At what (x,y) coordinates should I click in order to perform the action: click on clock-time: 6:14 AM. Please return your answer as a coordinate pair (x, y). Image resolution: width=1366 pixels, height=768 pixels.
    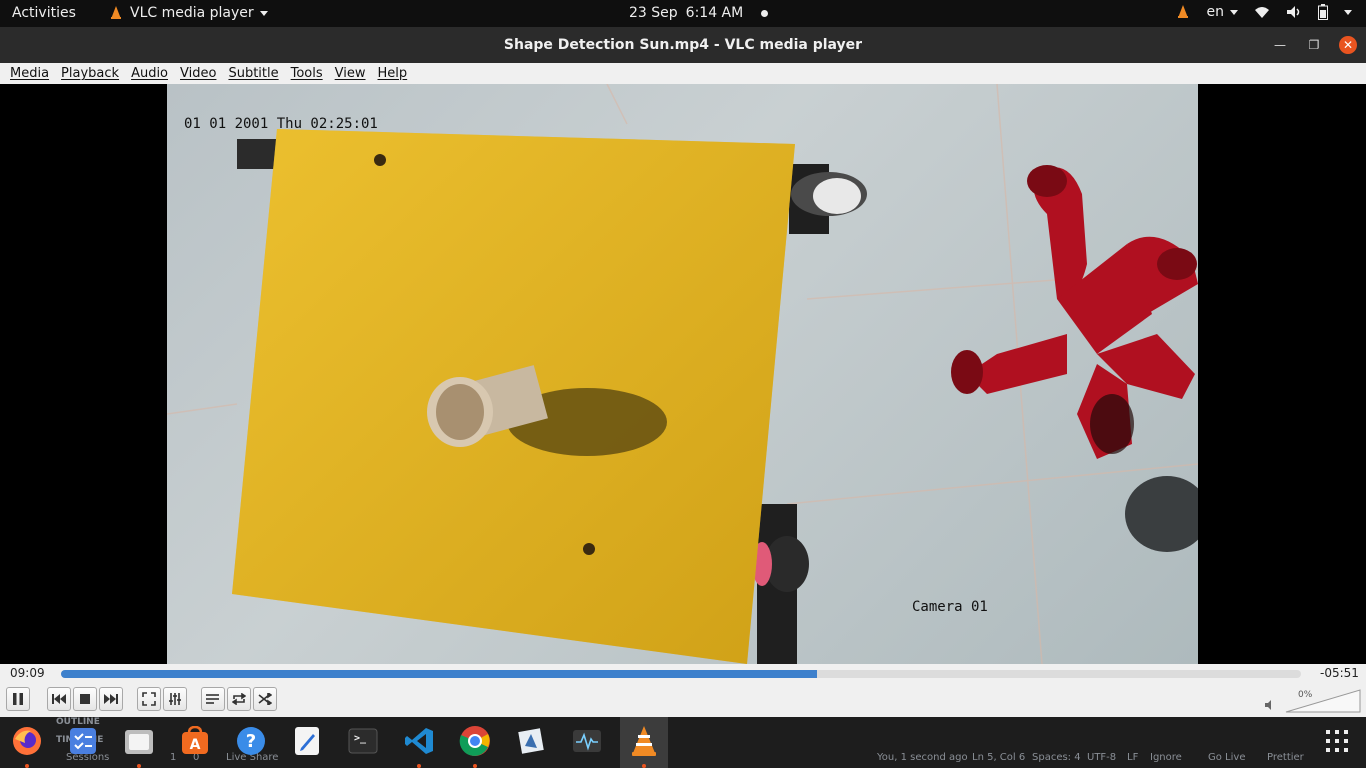
    Looking at the image, I should click on (714, 13).